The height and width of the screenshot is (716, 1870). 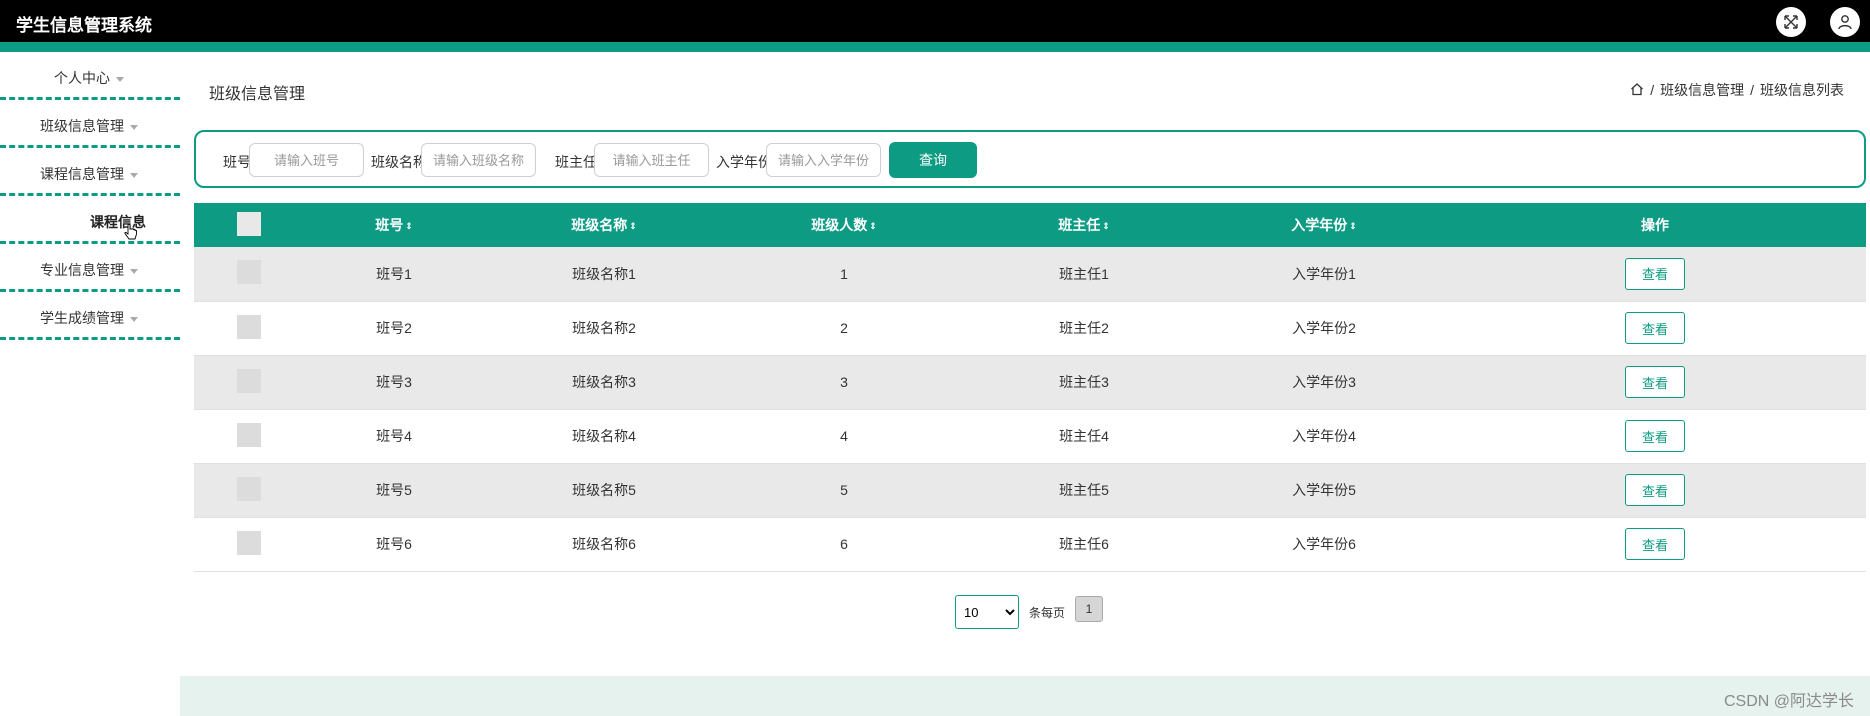 I want to click on sidebar-item-personal-center: 个人中心, so click(x=90, y=76).